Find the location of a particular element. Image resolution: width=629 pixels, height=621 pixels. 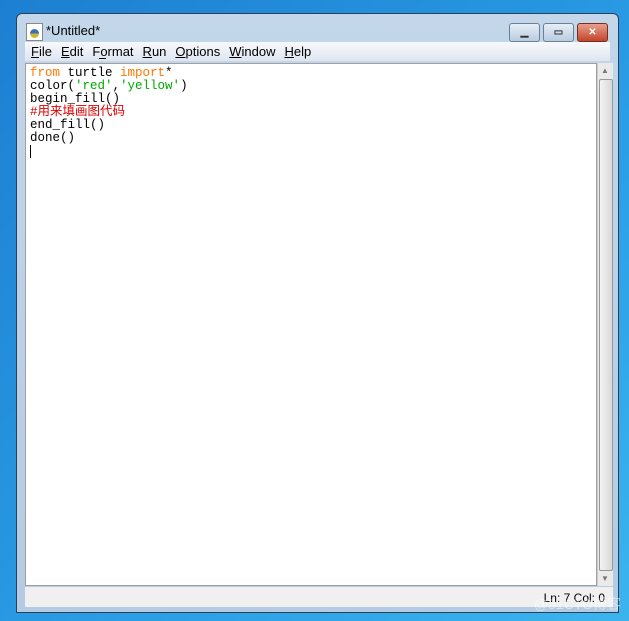

code-line: done() is located at coordinates (53, 138).